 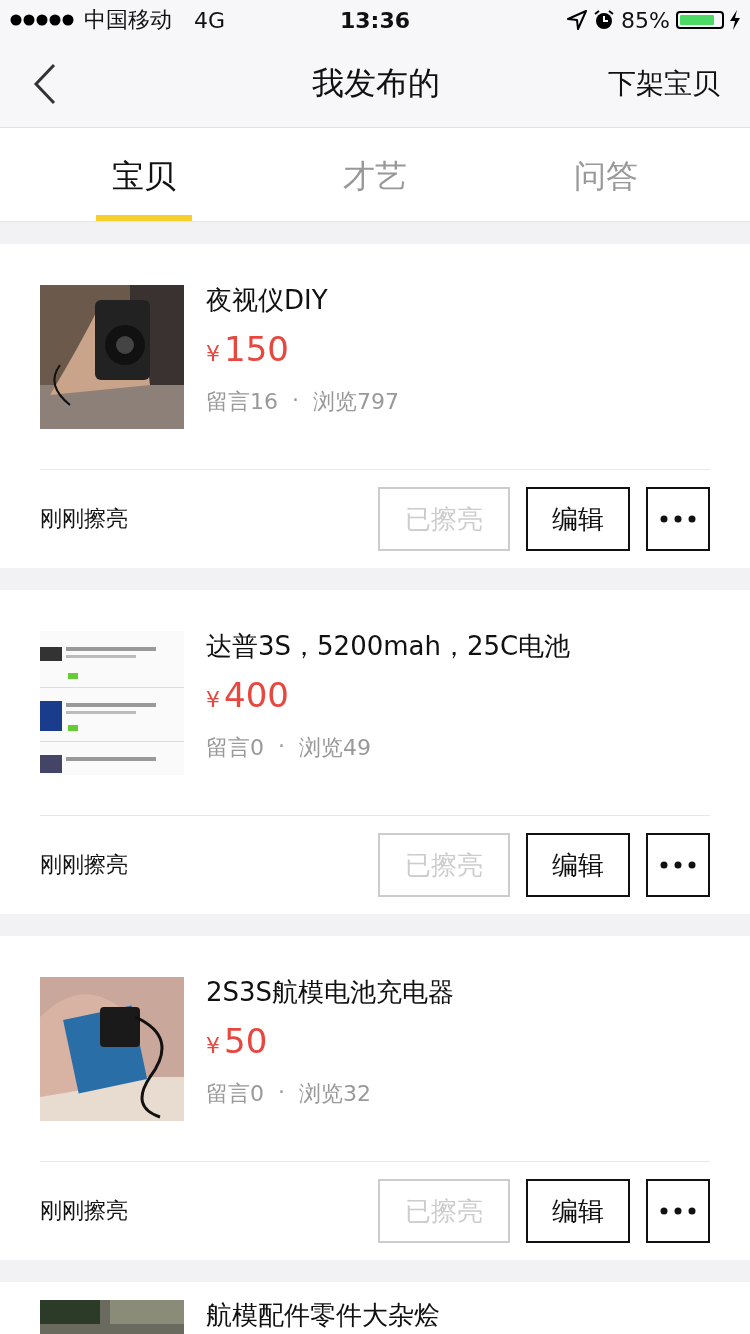 What do you see at coordinates (375, 20) in the screenshot?
I see `status-time: 13:36` at bounding box center [375, 20].